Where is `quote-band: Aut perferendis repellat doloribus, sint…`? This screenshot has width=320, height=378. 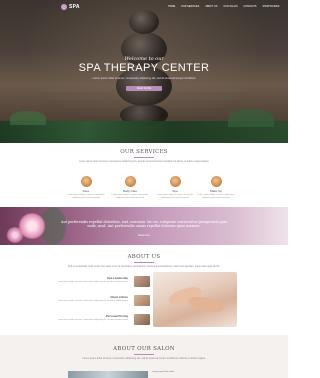
quote-band: Aut perferendis repellat doloribus, sint… is located at coordinates (144, 226).